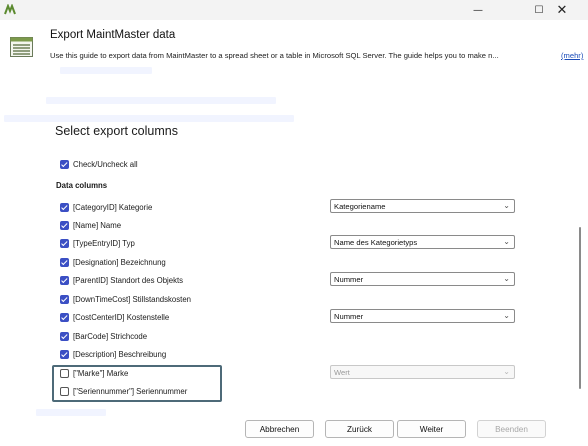 This screenshot has height=446, width=588. Describe the element at coordinates (422, 242) in the screenshot. I see `column-format-select: Name des Kategorietyps ⌄` at that location.